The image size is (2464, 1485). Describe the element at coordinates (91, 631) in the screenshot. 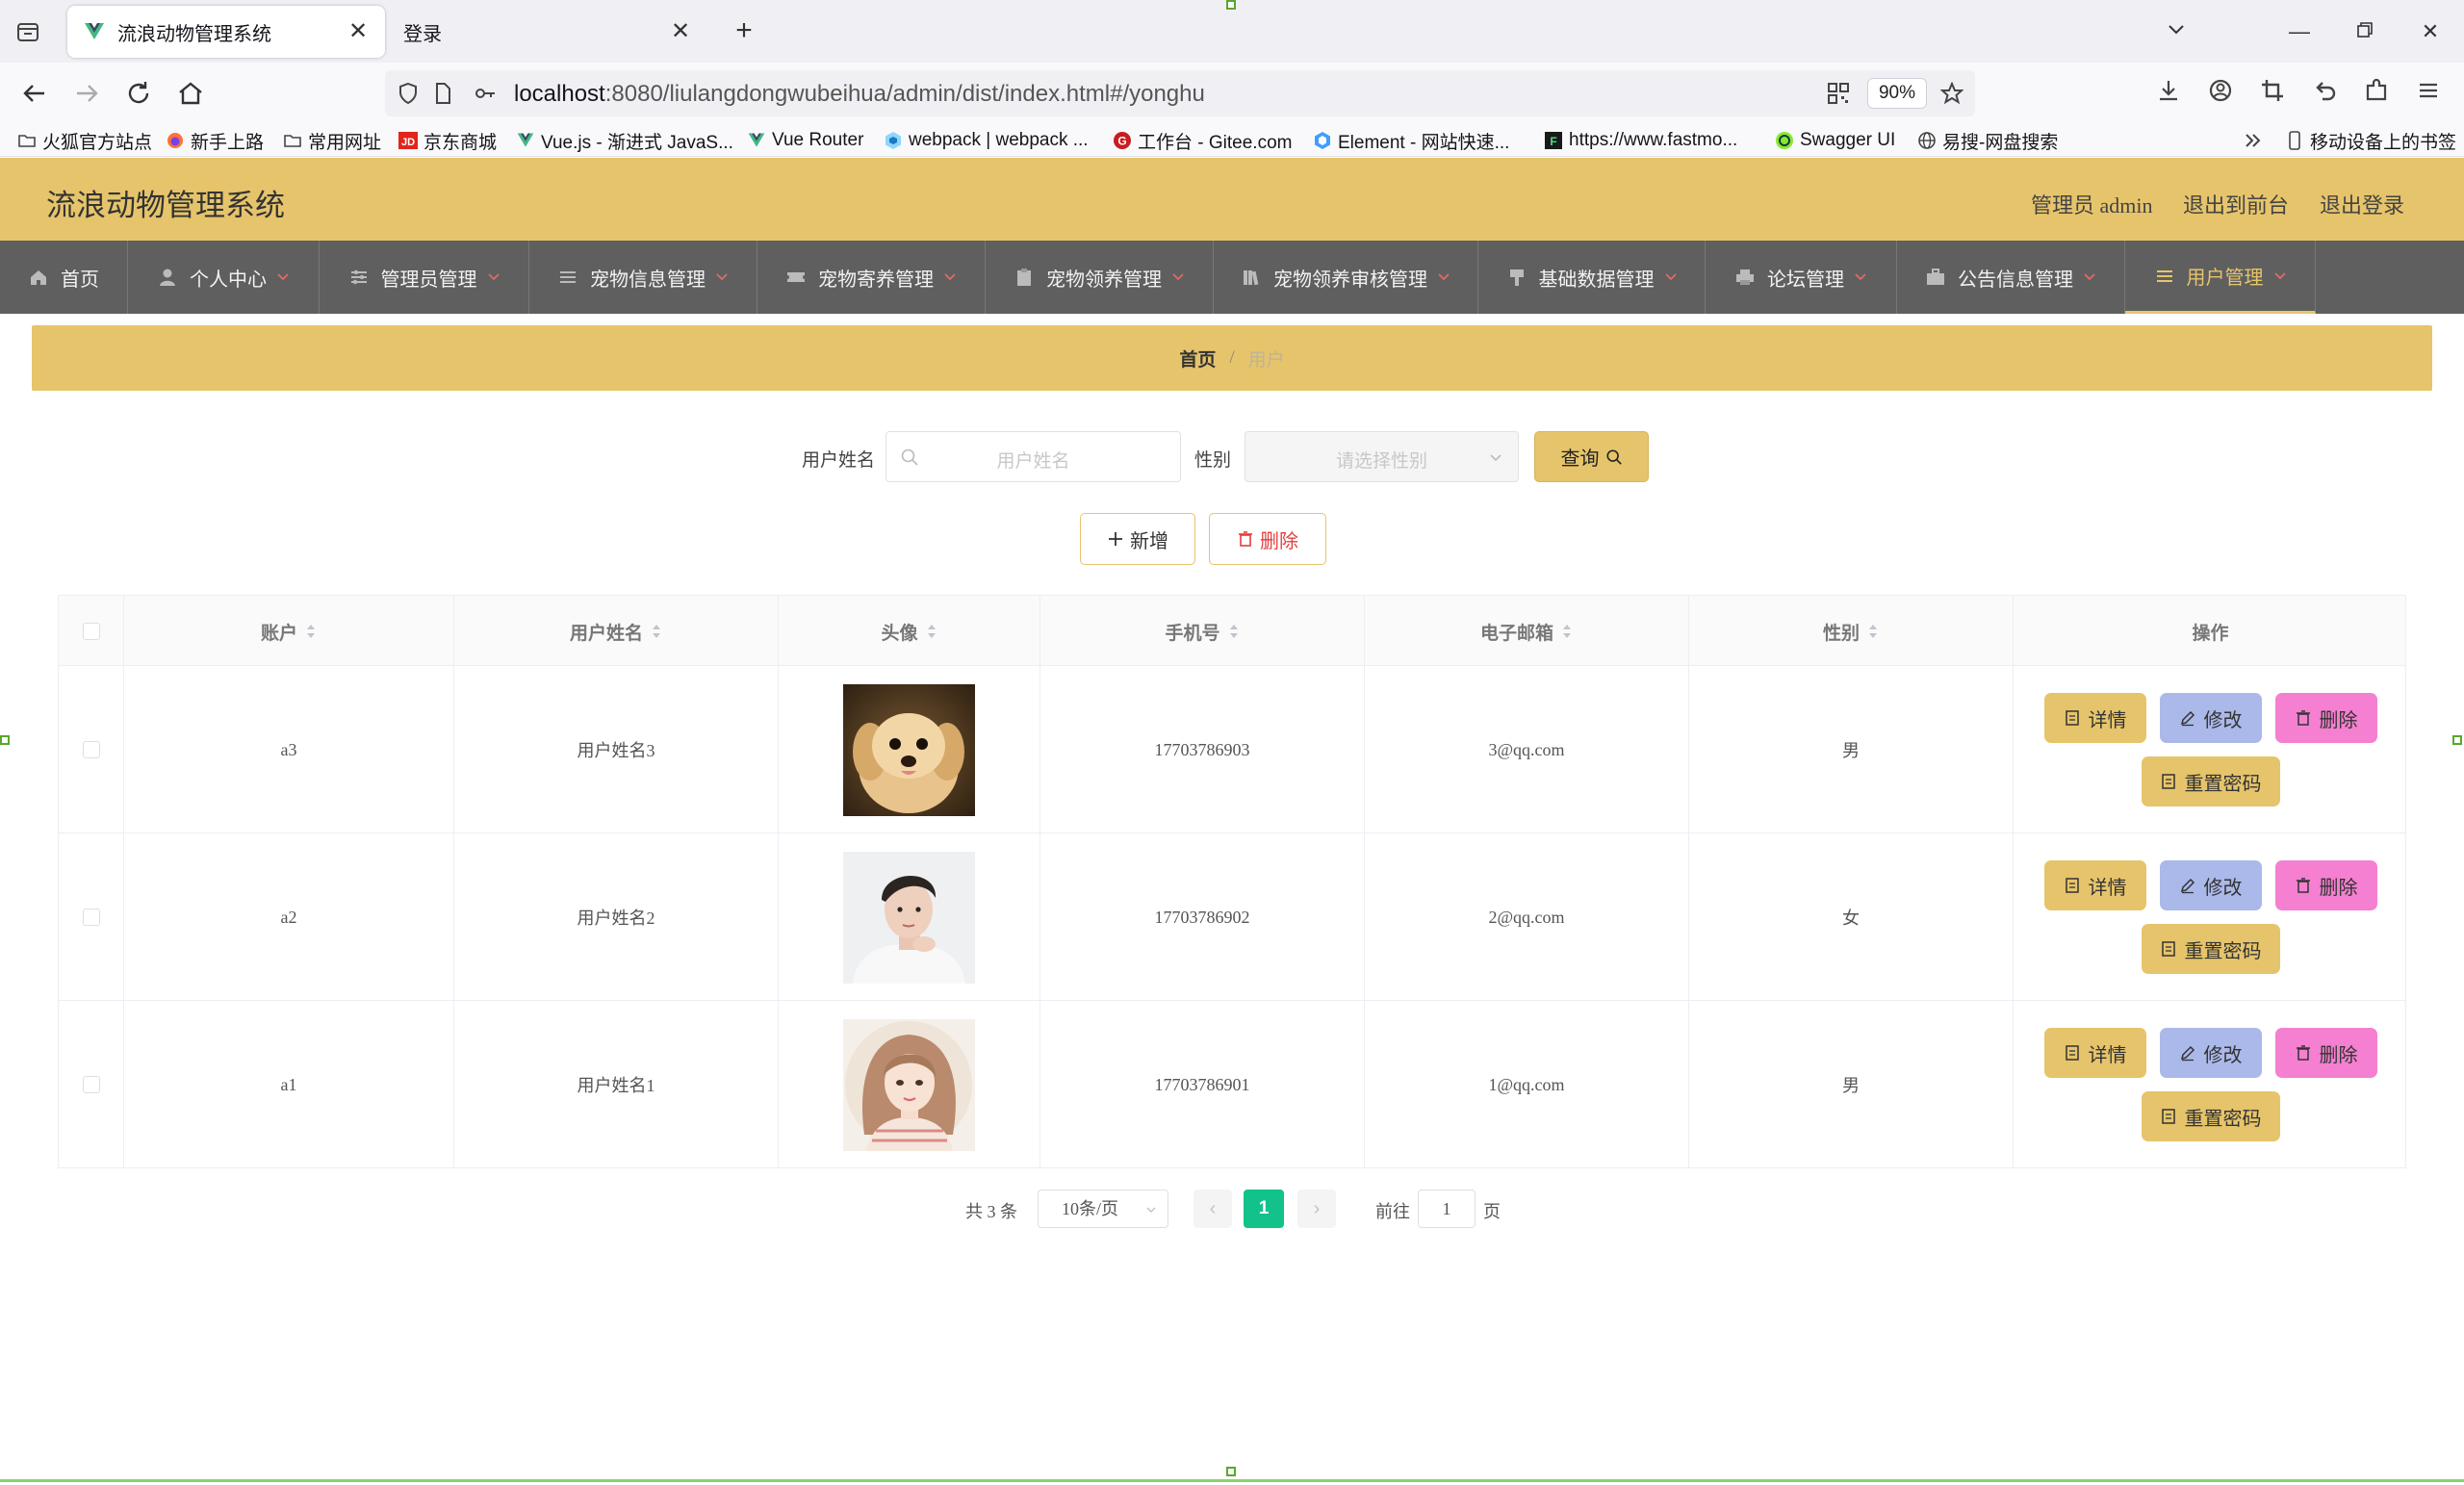

I see `select-all-checkbox` at that location.